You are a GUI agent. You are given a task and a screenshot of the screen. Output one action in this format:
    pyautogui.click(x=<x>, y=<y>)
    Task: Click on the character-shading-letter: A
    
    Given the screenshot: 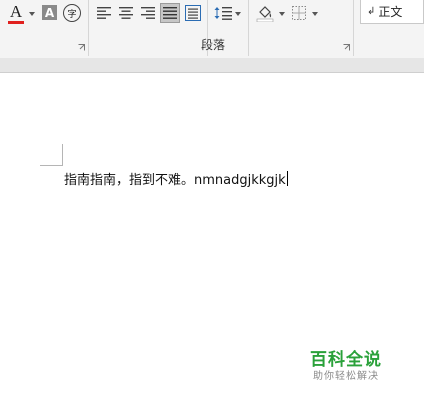 What is the action you would take?
    pyautogui.click(x=49, y=12)
    